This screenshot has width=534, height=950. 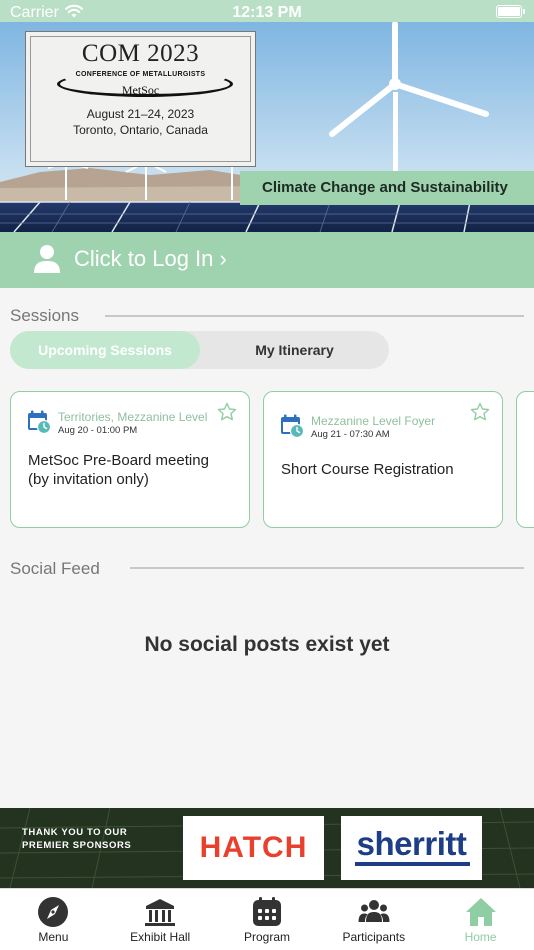 I want to click on session-card-peek, so click(x=525, y=459).